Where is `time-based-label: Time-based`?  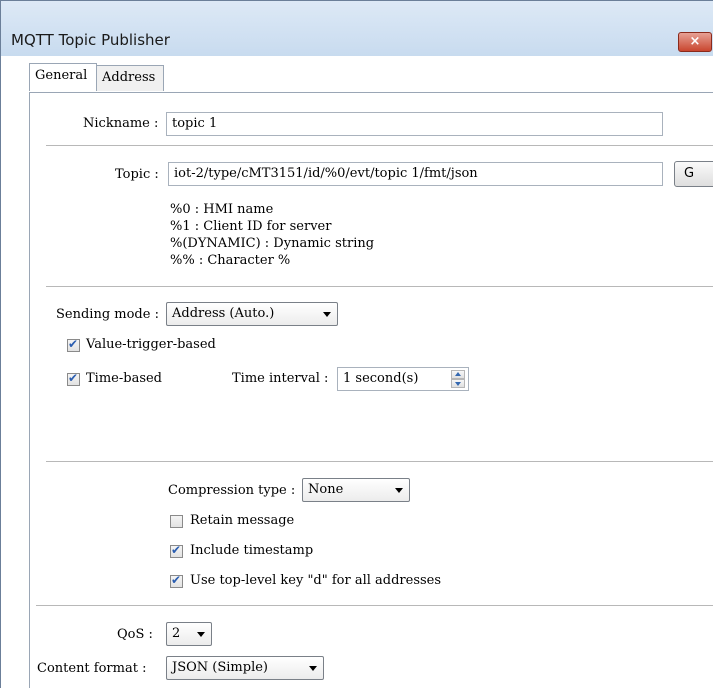
time-based-label: Time-based is located at coordinates (124, 378).